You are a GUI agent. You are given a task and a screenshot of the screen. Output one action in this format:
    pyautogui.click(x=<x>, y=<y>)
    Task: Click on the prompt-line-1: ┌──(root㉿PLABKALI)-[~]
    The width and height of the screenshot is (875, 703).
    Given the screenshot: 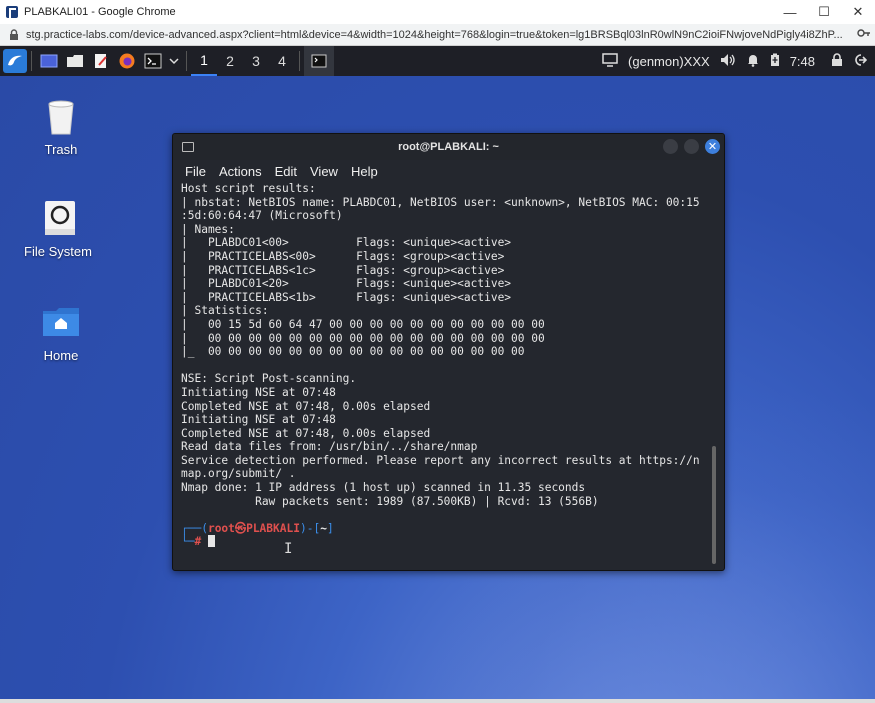 What is the action you would take?
    pyautogui.click(x=257, y=528)
    